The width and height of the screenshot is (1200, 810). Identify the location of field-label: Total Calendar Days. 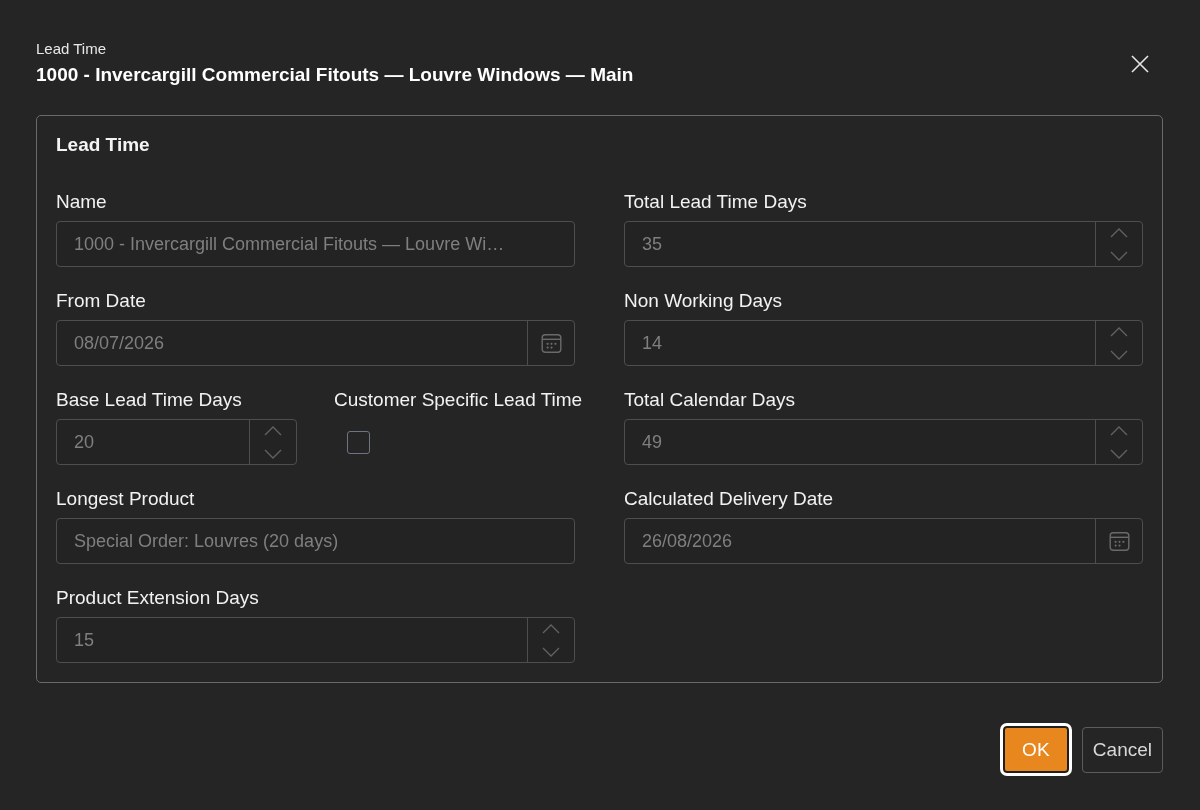
(710, 400).